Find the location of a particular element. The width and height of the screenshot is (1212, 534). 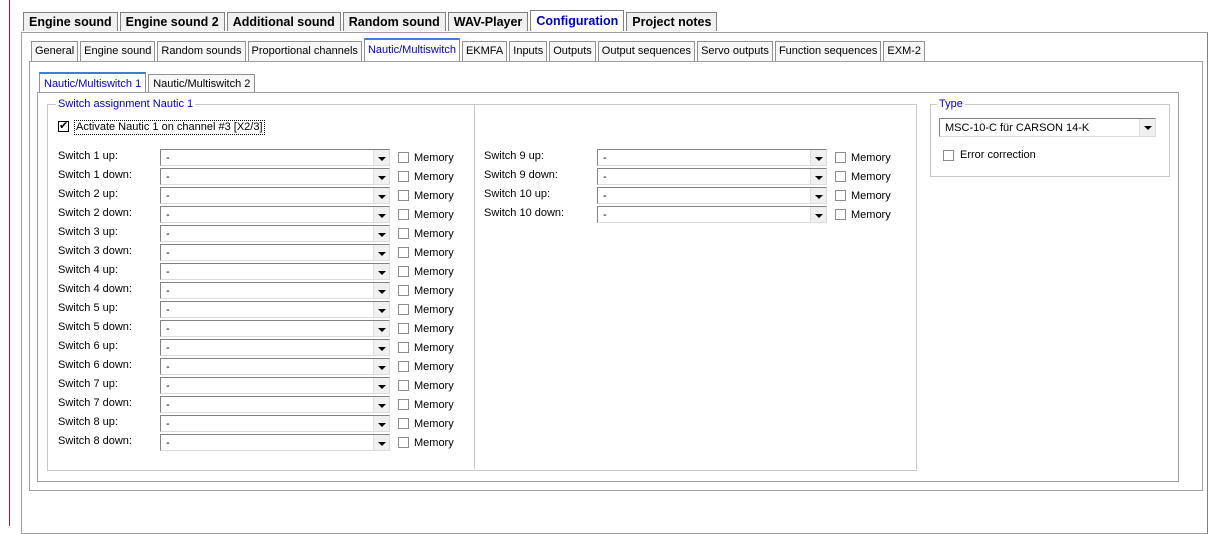

nautic-tab-2: Nautic/Multiswitch 2 is located at coordinates (202, 83).